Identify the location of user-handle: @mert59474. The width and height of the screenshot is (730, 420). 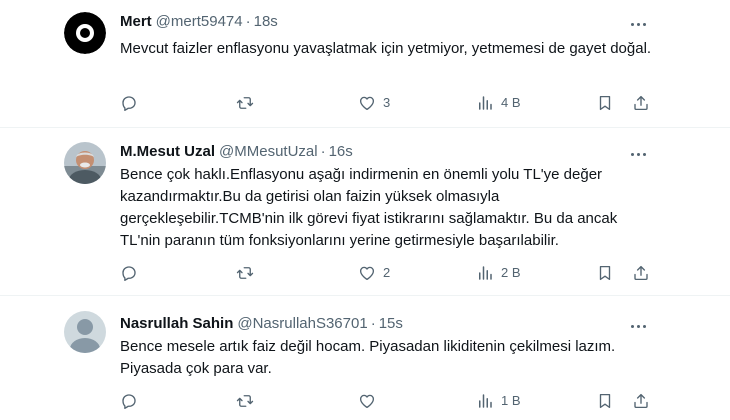
(199, 21).